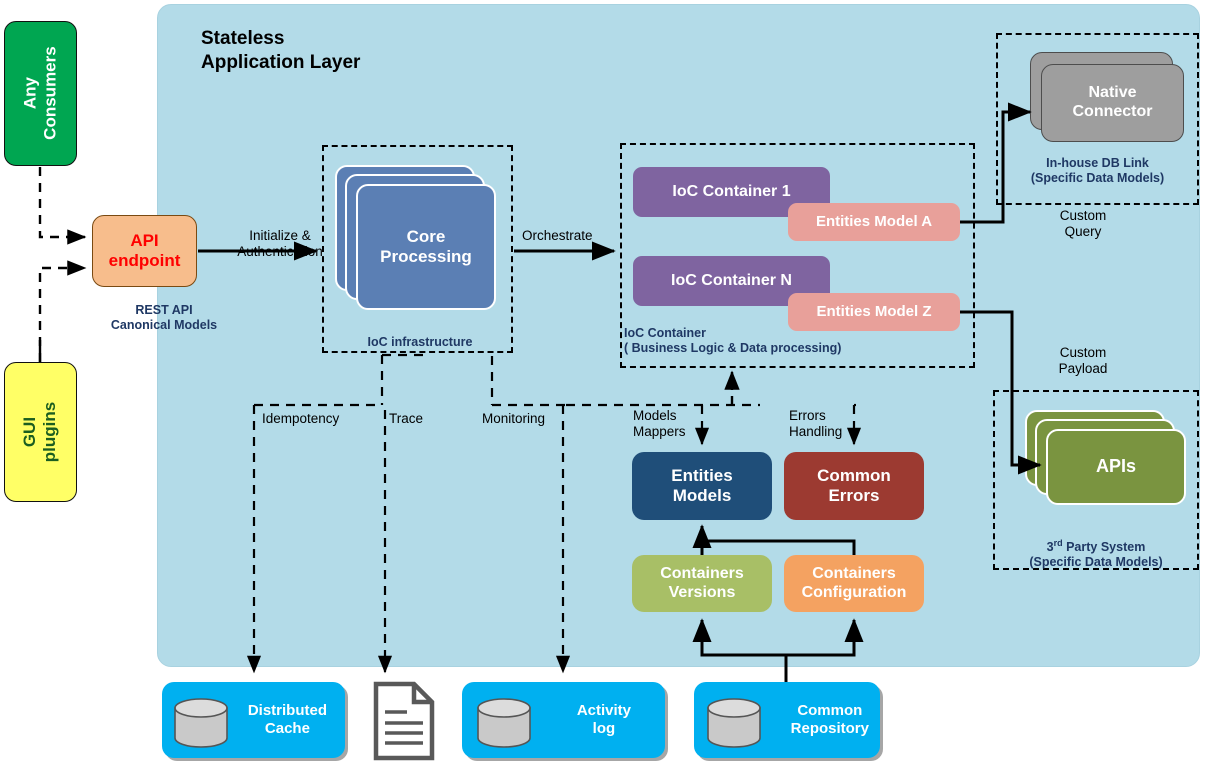 Image resolution: width=1205 pixels, height=766 pixels. I want to click on containers-versions-node: Containers Versions, so click(702, 583).